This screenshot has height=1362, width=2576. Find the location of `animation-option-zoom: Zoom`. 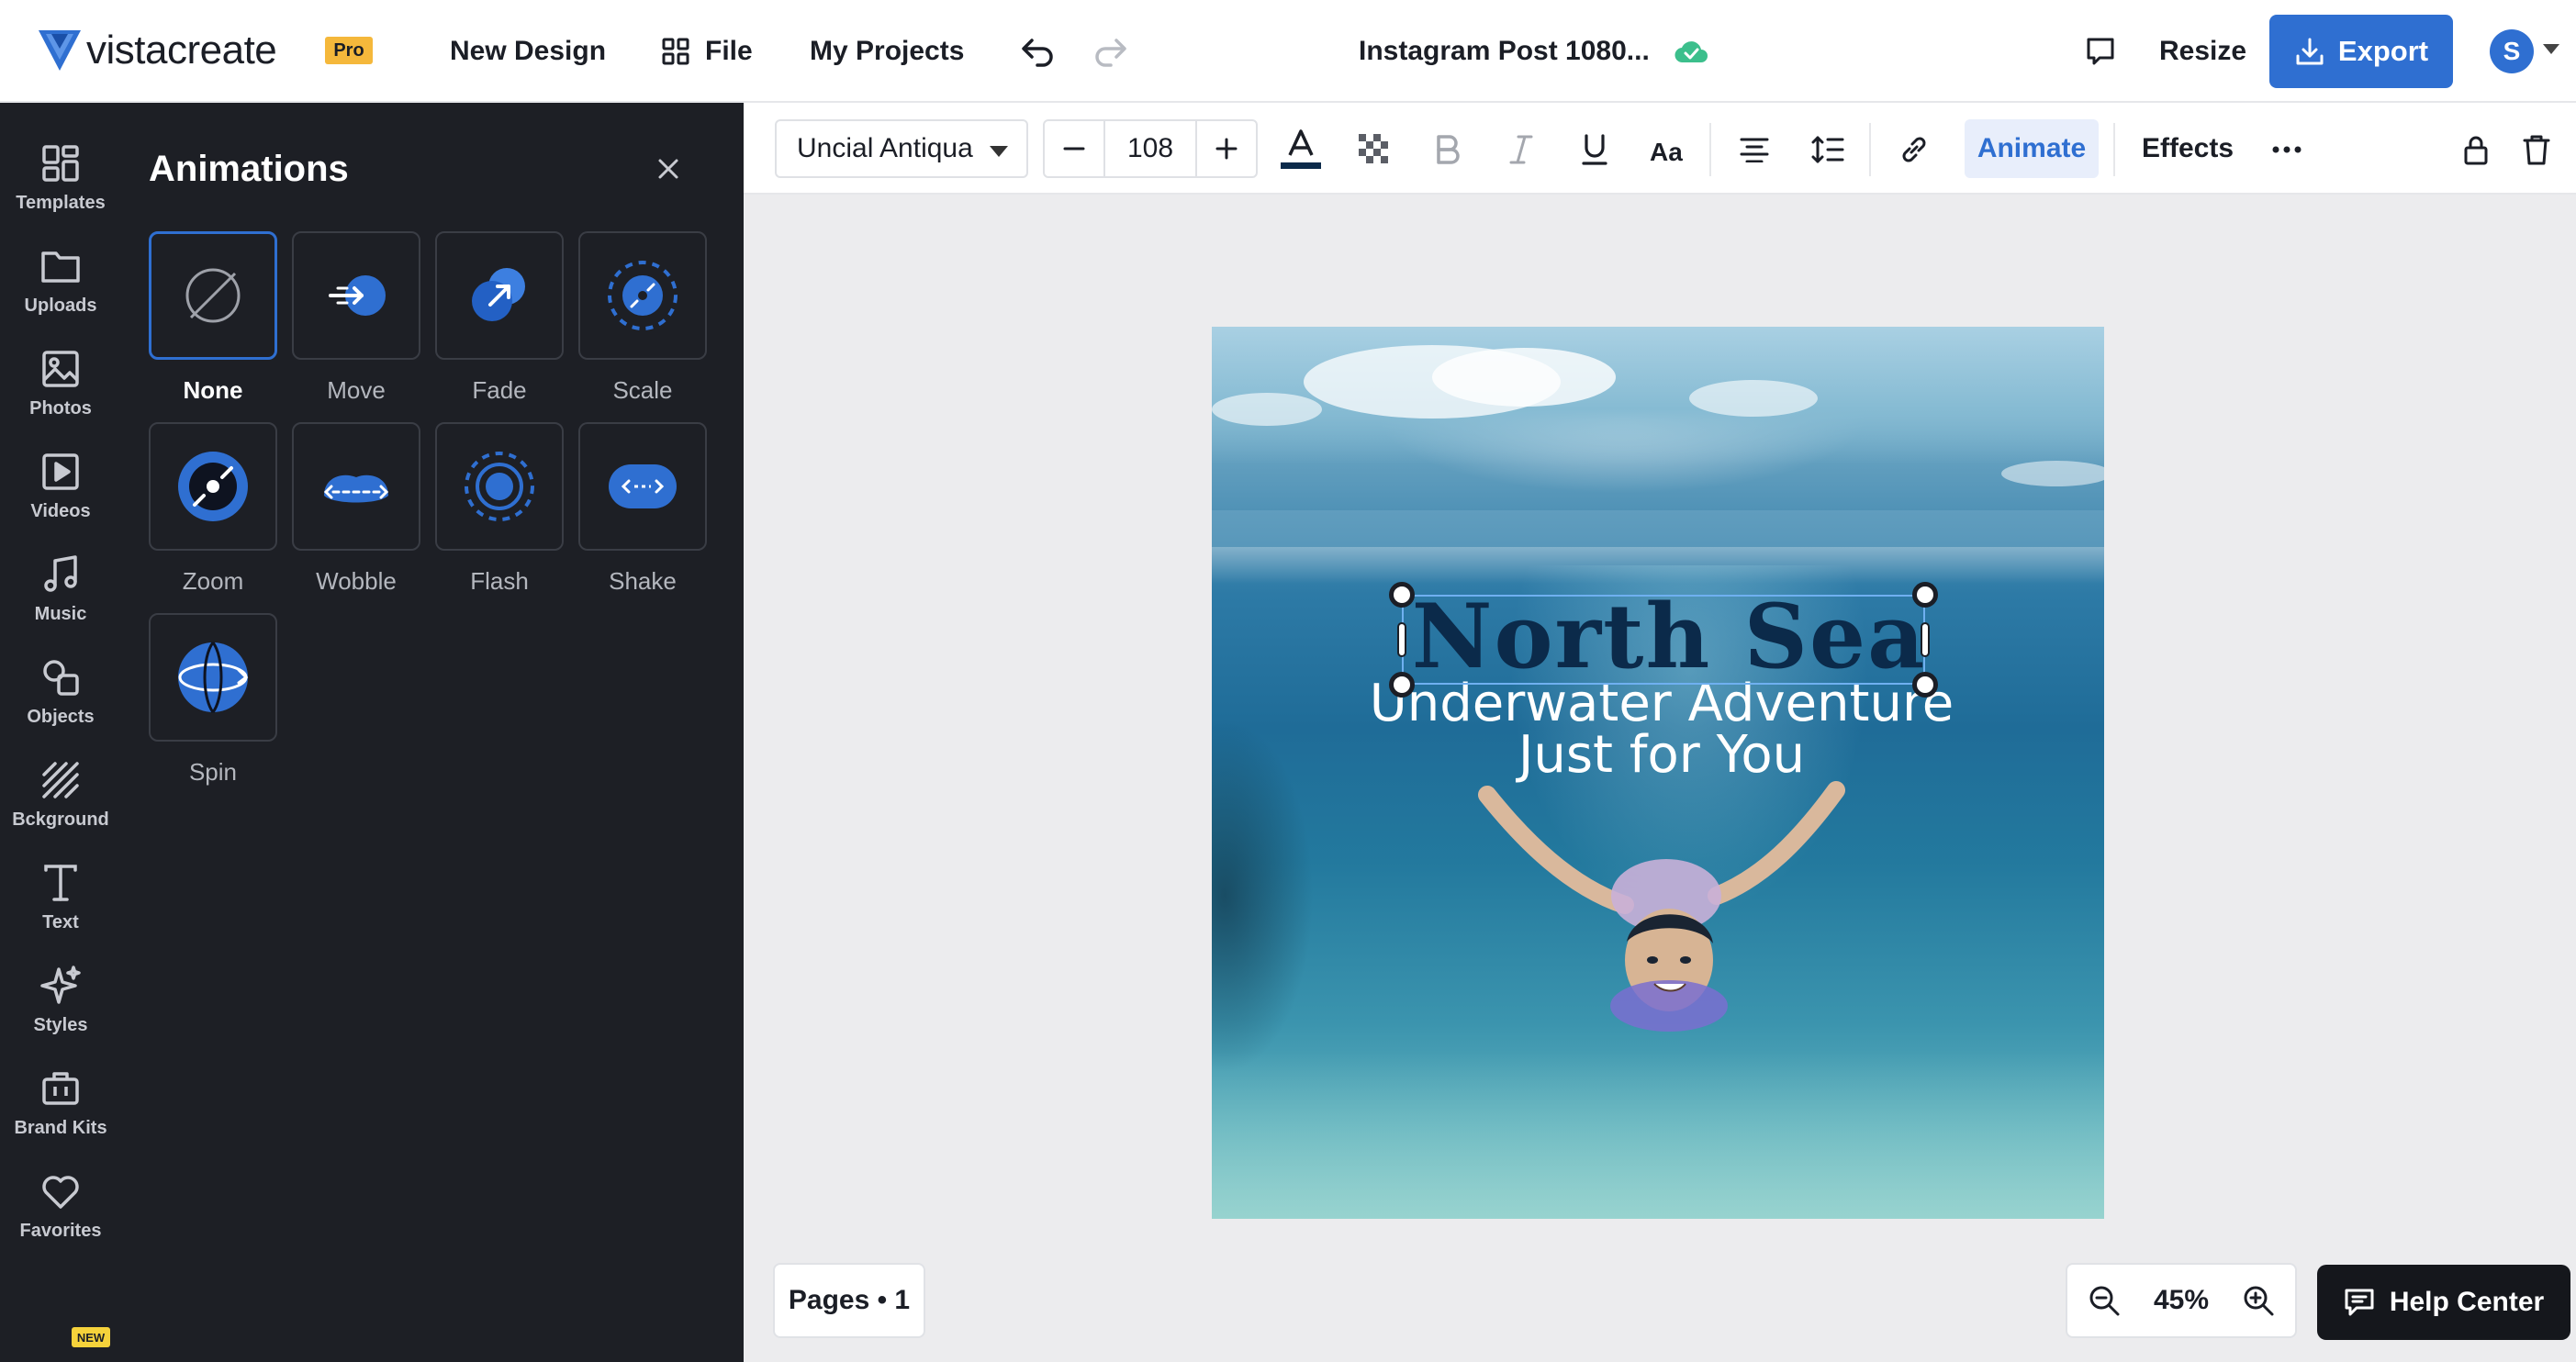

animation-option-zoom: Zoom is located at coordinates (213, 509).